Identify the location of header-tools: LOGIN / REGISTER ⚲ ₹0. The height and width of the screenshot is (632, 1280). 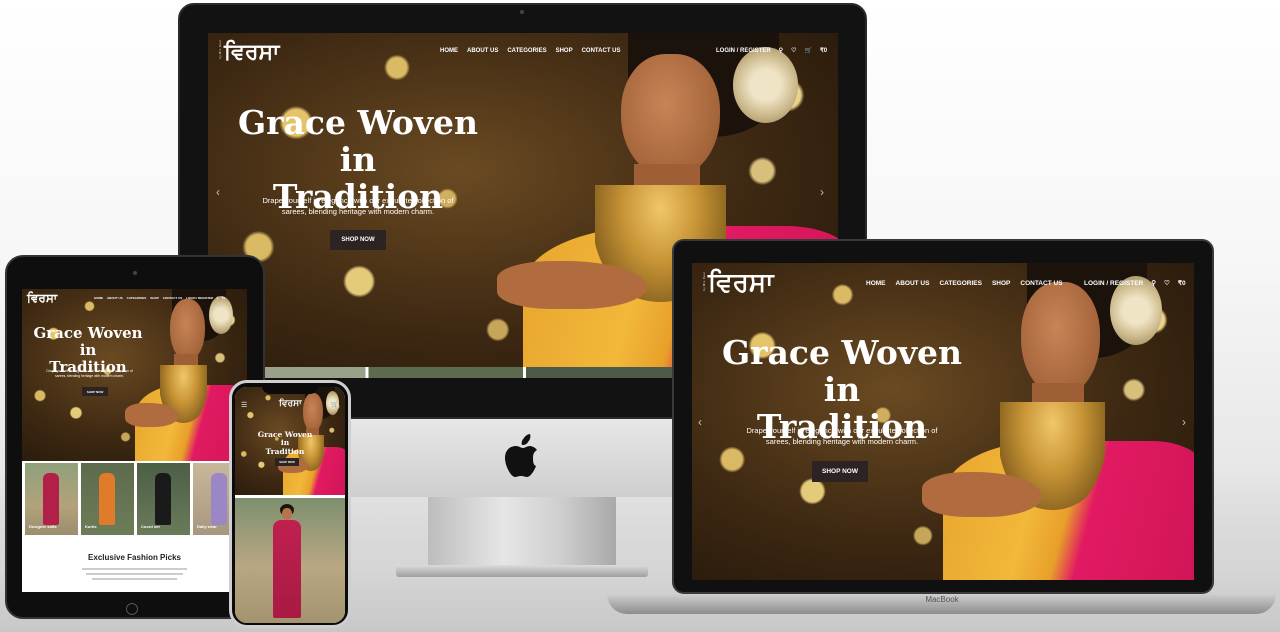
(205, 298).